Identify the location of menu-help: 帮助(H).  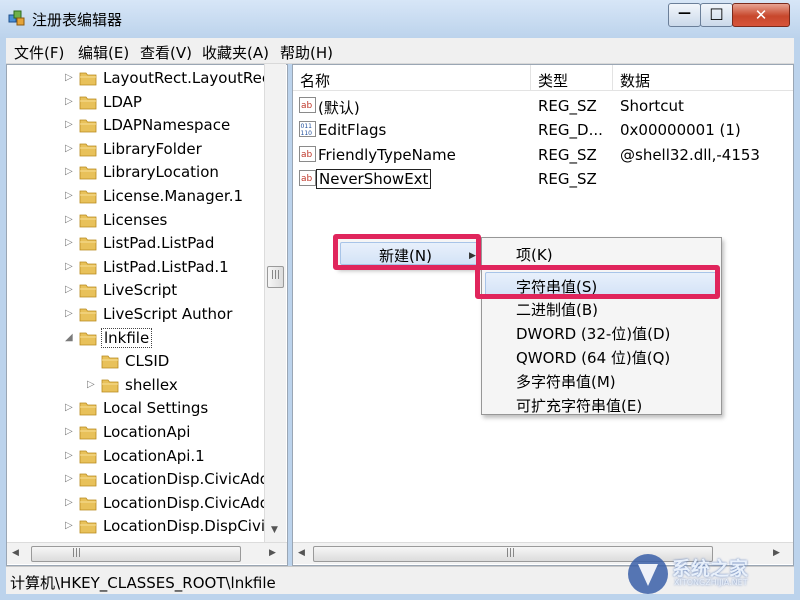
(306, 52).